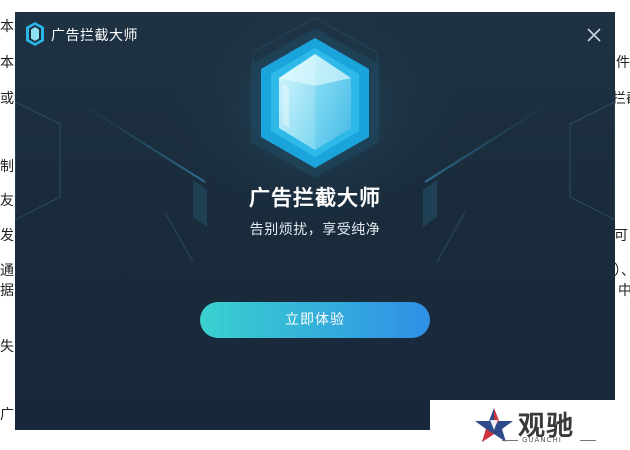  What do you see at coordinates (7, 167) in the screenshot?
I see `background-line: 制` at bounding box center [7, 167].